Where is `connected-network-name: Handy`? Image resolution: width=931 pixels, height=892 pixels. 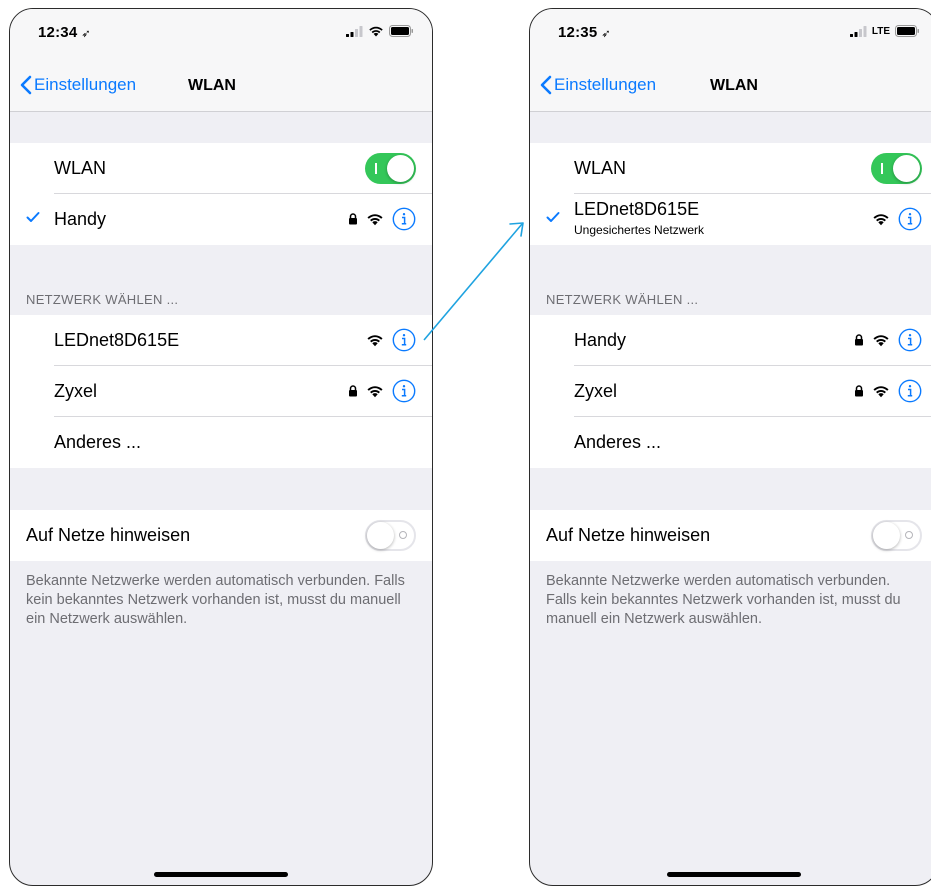
connected-network-name: Handy is located at coordinates (80, 219).